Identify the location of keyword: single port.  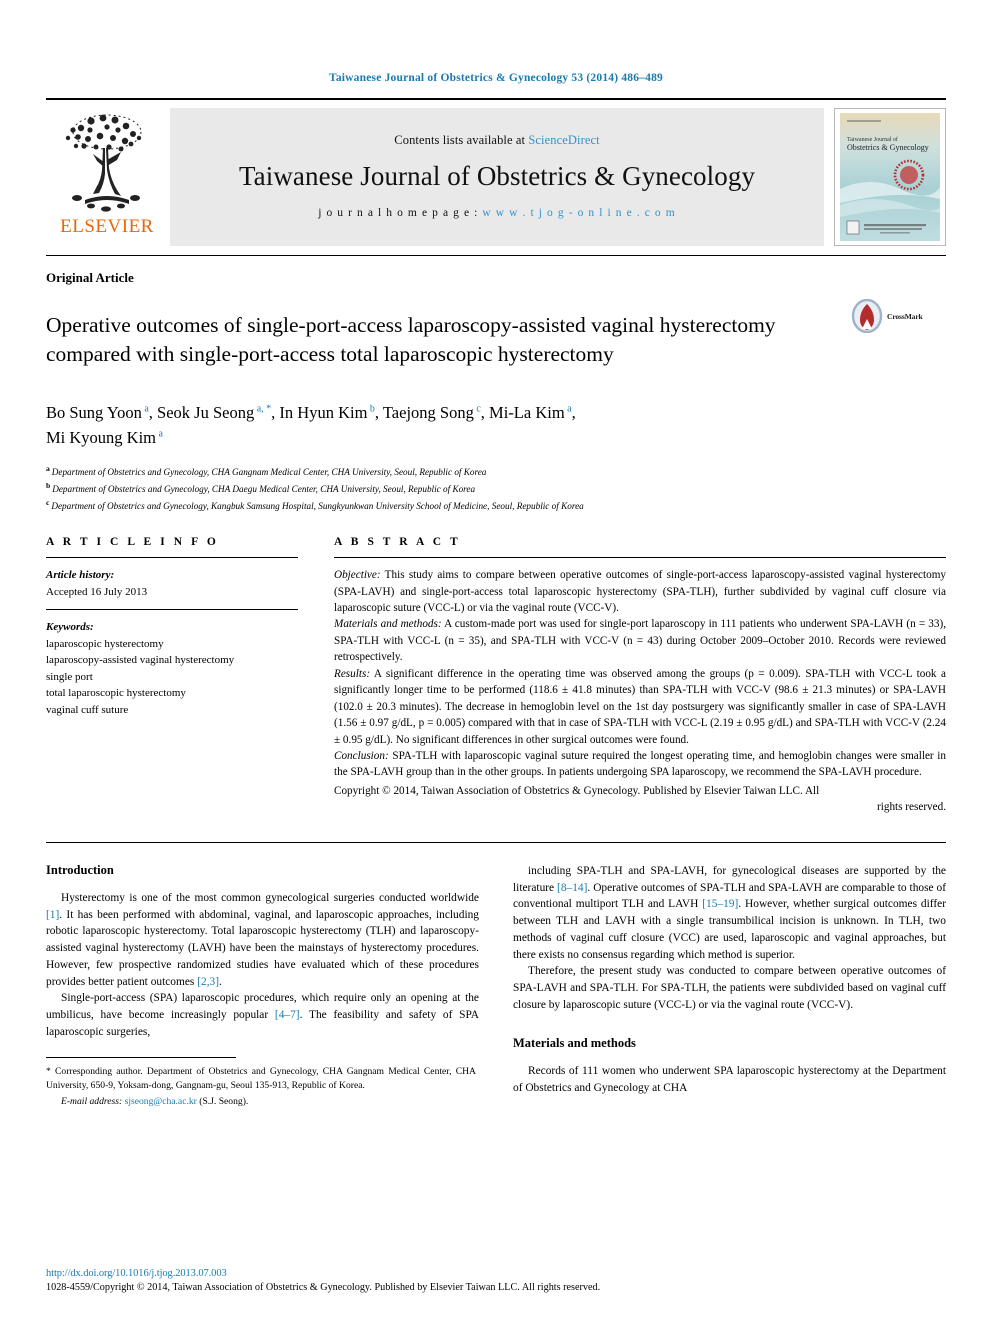
(69, 676).